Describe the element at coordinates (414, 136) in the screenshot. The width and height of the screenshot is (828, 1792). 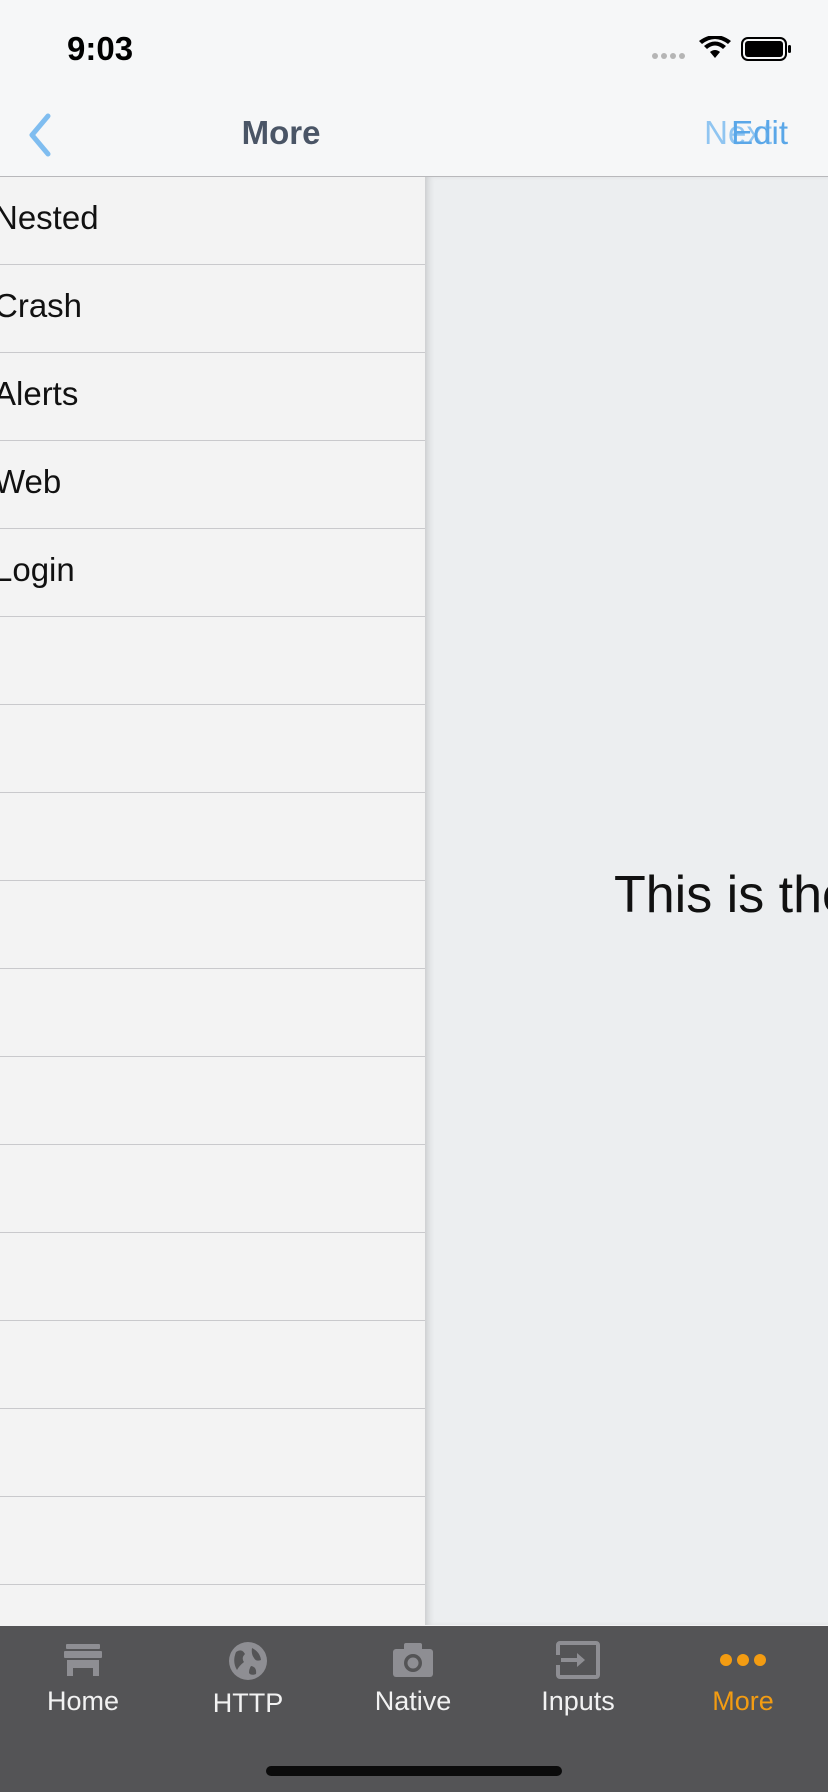
I see `navigation-bar: More Next Edit` at that location.